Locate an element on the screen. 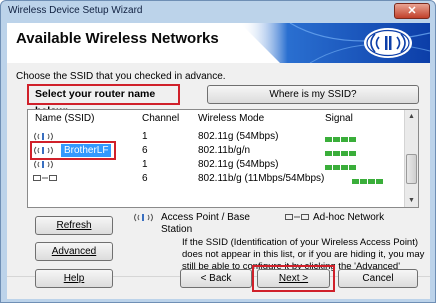 The height and width of the screenshot is (303, 436). cancel-label: Cancel is located at coordinates (378, 278).